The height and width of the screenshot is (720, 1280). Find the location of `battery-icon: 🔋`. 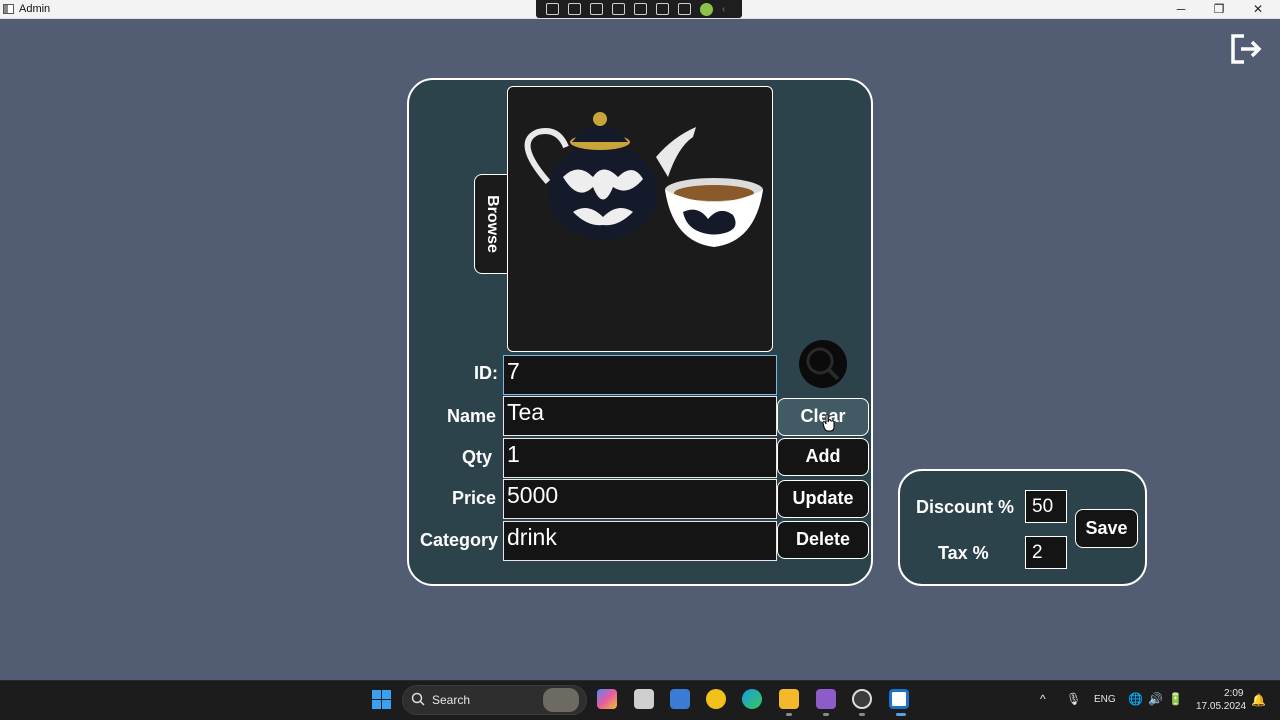

battery-icon: 🔋 is located at coordinates (1175, 699).